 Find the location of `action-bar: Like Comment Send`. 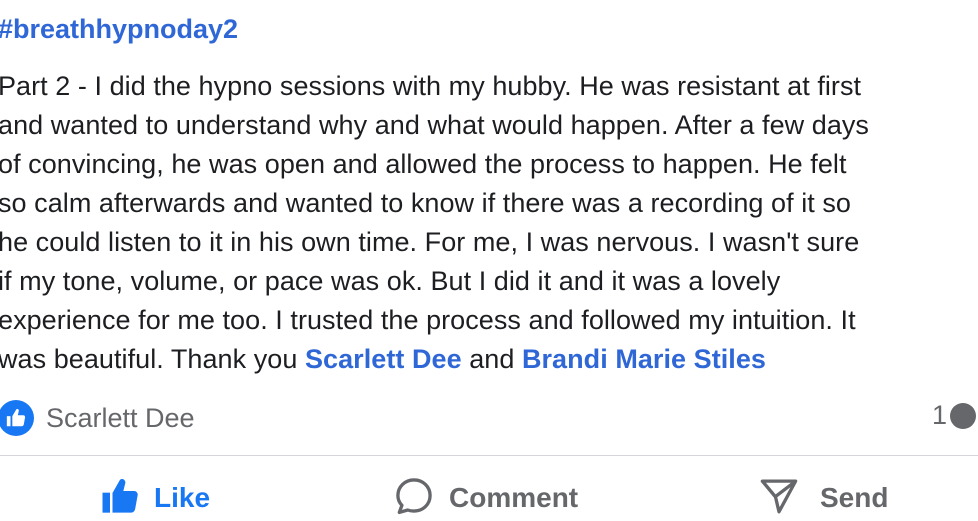

action-bar: Like Comment Send is located at coordinates (489, 495).